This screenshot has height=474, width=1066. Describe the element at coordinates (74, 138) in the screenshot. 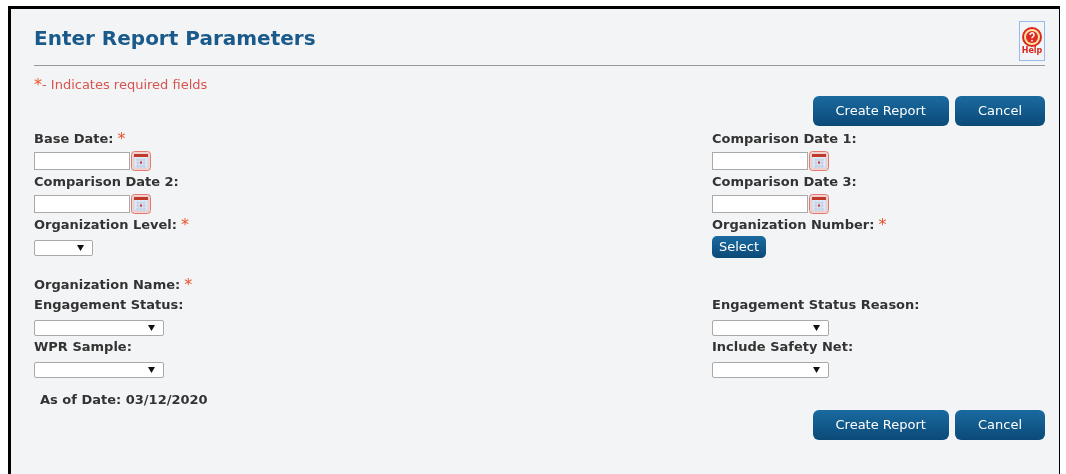

I see `field-label: Base Date:` at that location.